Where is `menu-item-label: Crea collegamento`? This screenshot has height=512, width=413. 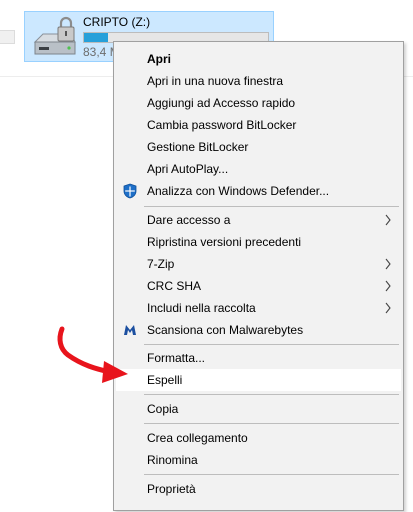
menu-item-label: Crea collegamento is located at coordinates (197, 438).